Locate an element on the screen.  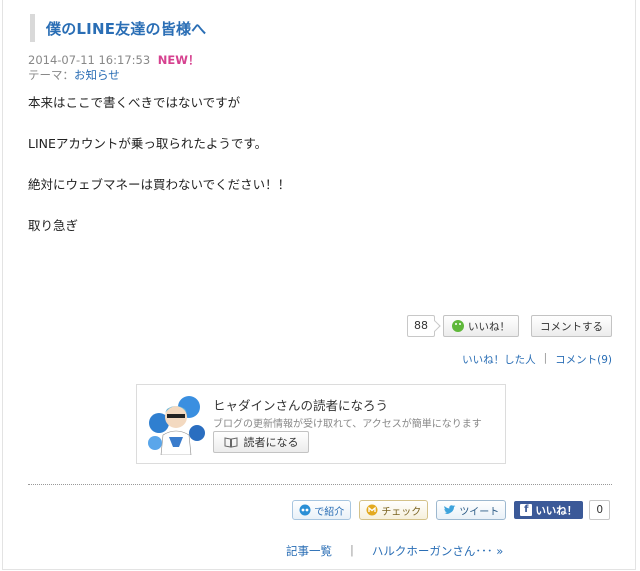
twitter-bird-icon is located at coordinates (450, 509).